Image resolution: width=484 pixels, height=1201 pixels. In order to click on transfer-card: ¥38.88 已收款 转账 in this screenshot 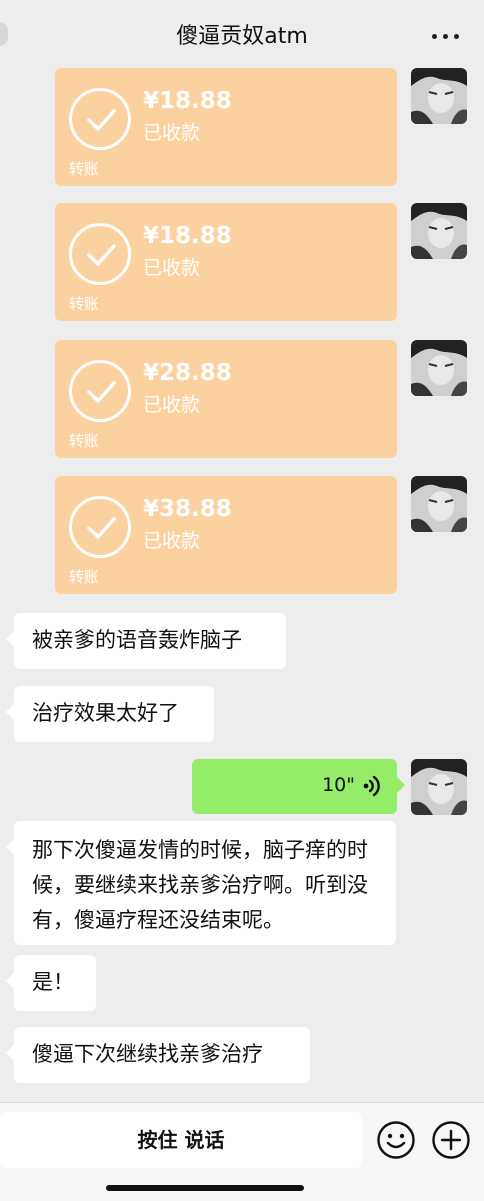, I will do `click(226, 535)`.